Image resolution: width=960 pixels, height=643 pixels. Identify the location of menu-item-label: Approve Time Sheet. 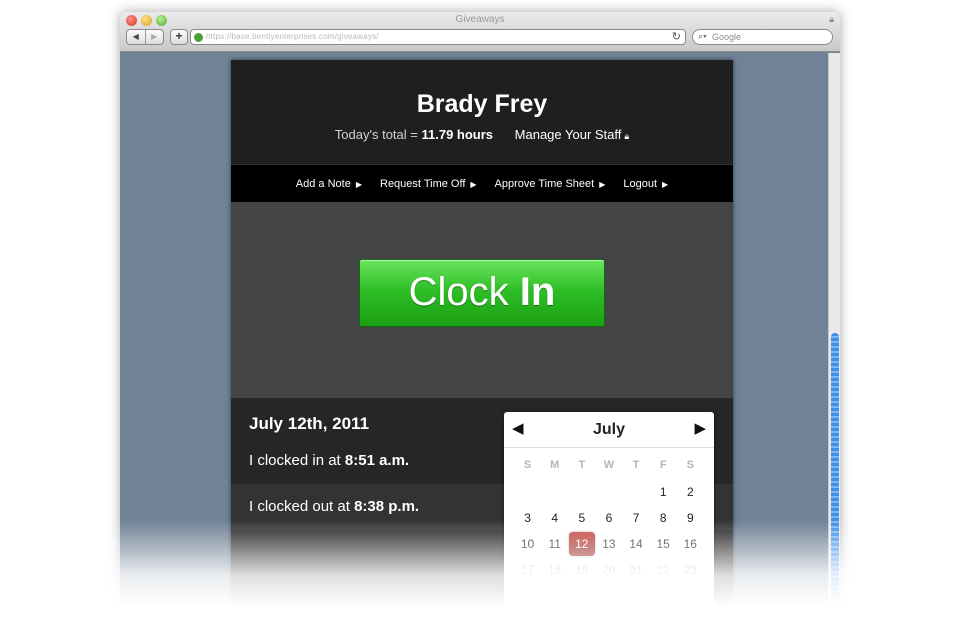
(544, 183).